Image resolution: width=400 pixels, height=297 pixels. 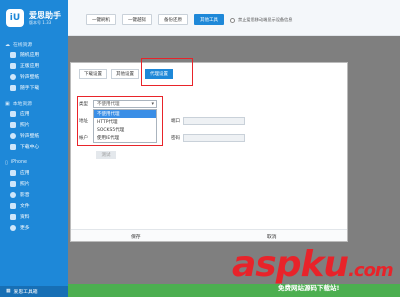 I want to click on sidebar-item-iphone-more: 更多, so click(x=34, y=227).